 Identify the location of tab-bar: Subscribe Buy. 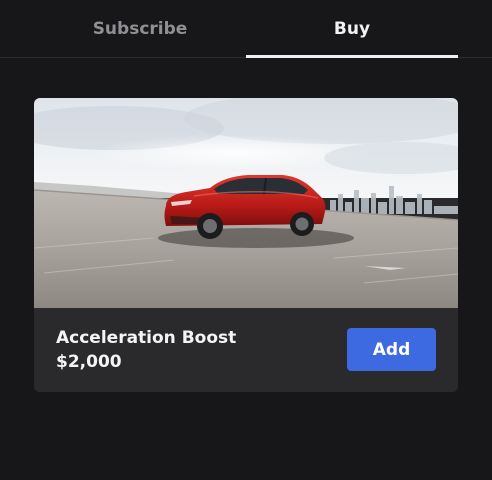
(246, 29).